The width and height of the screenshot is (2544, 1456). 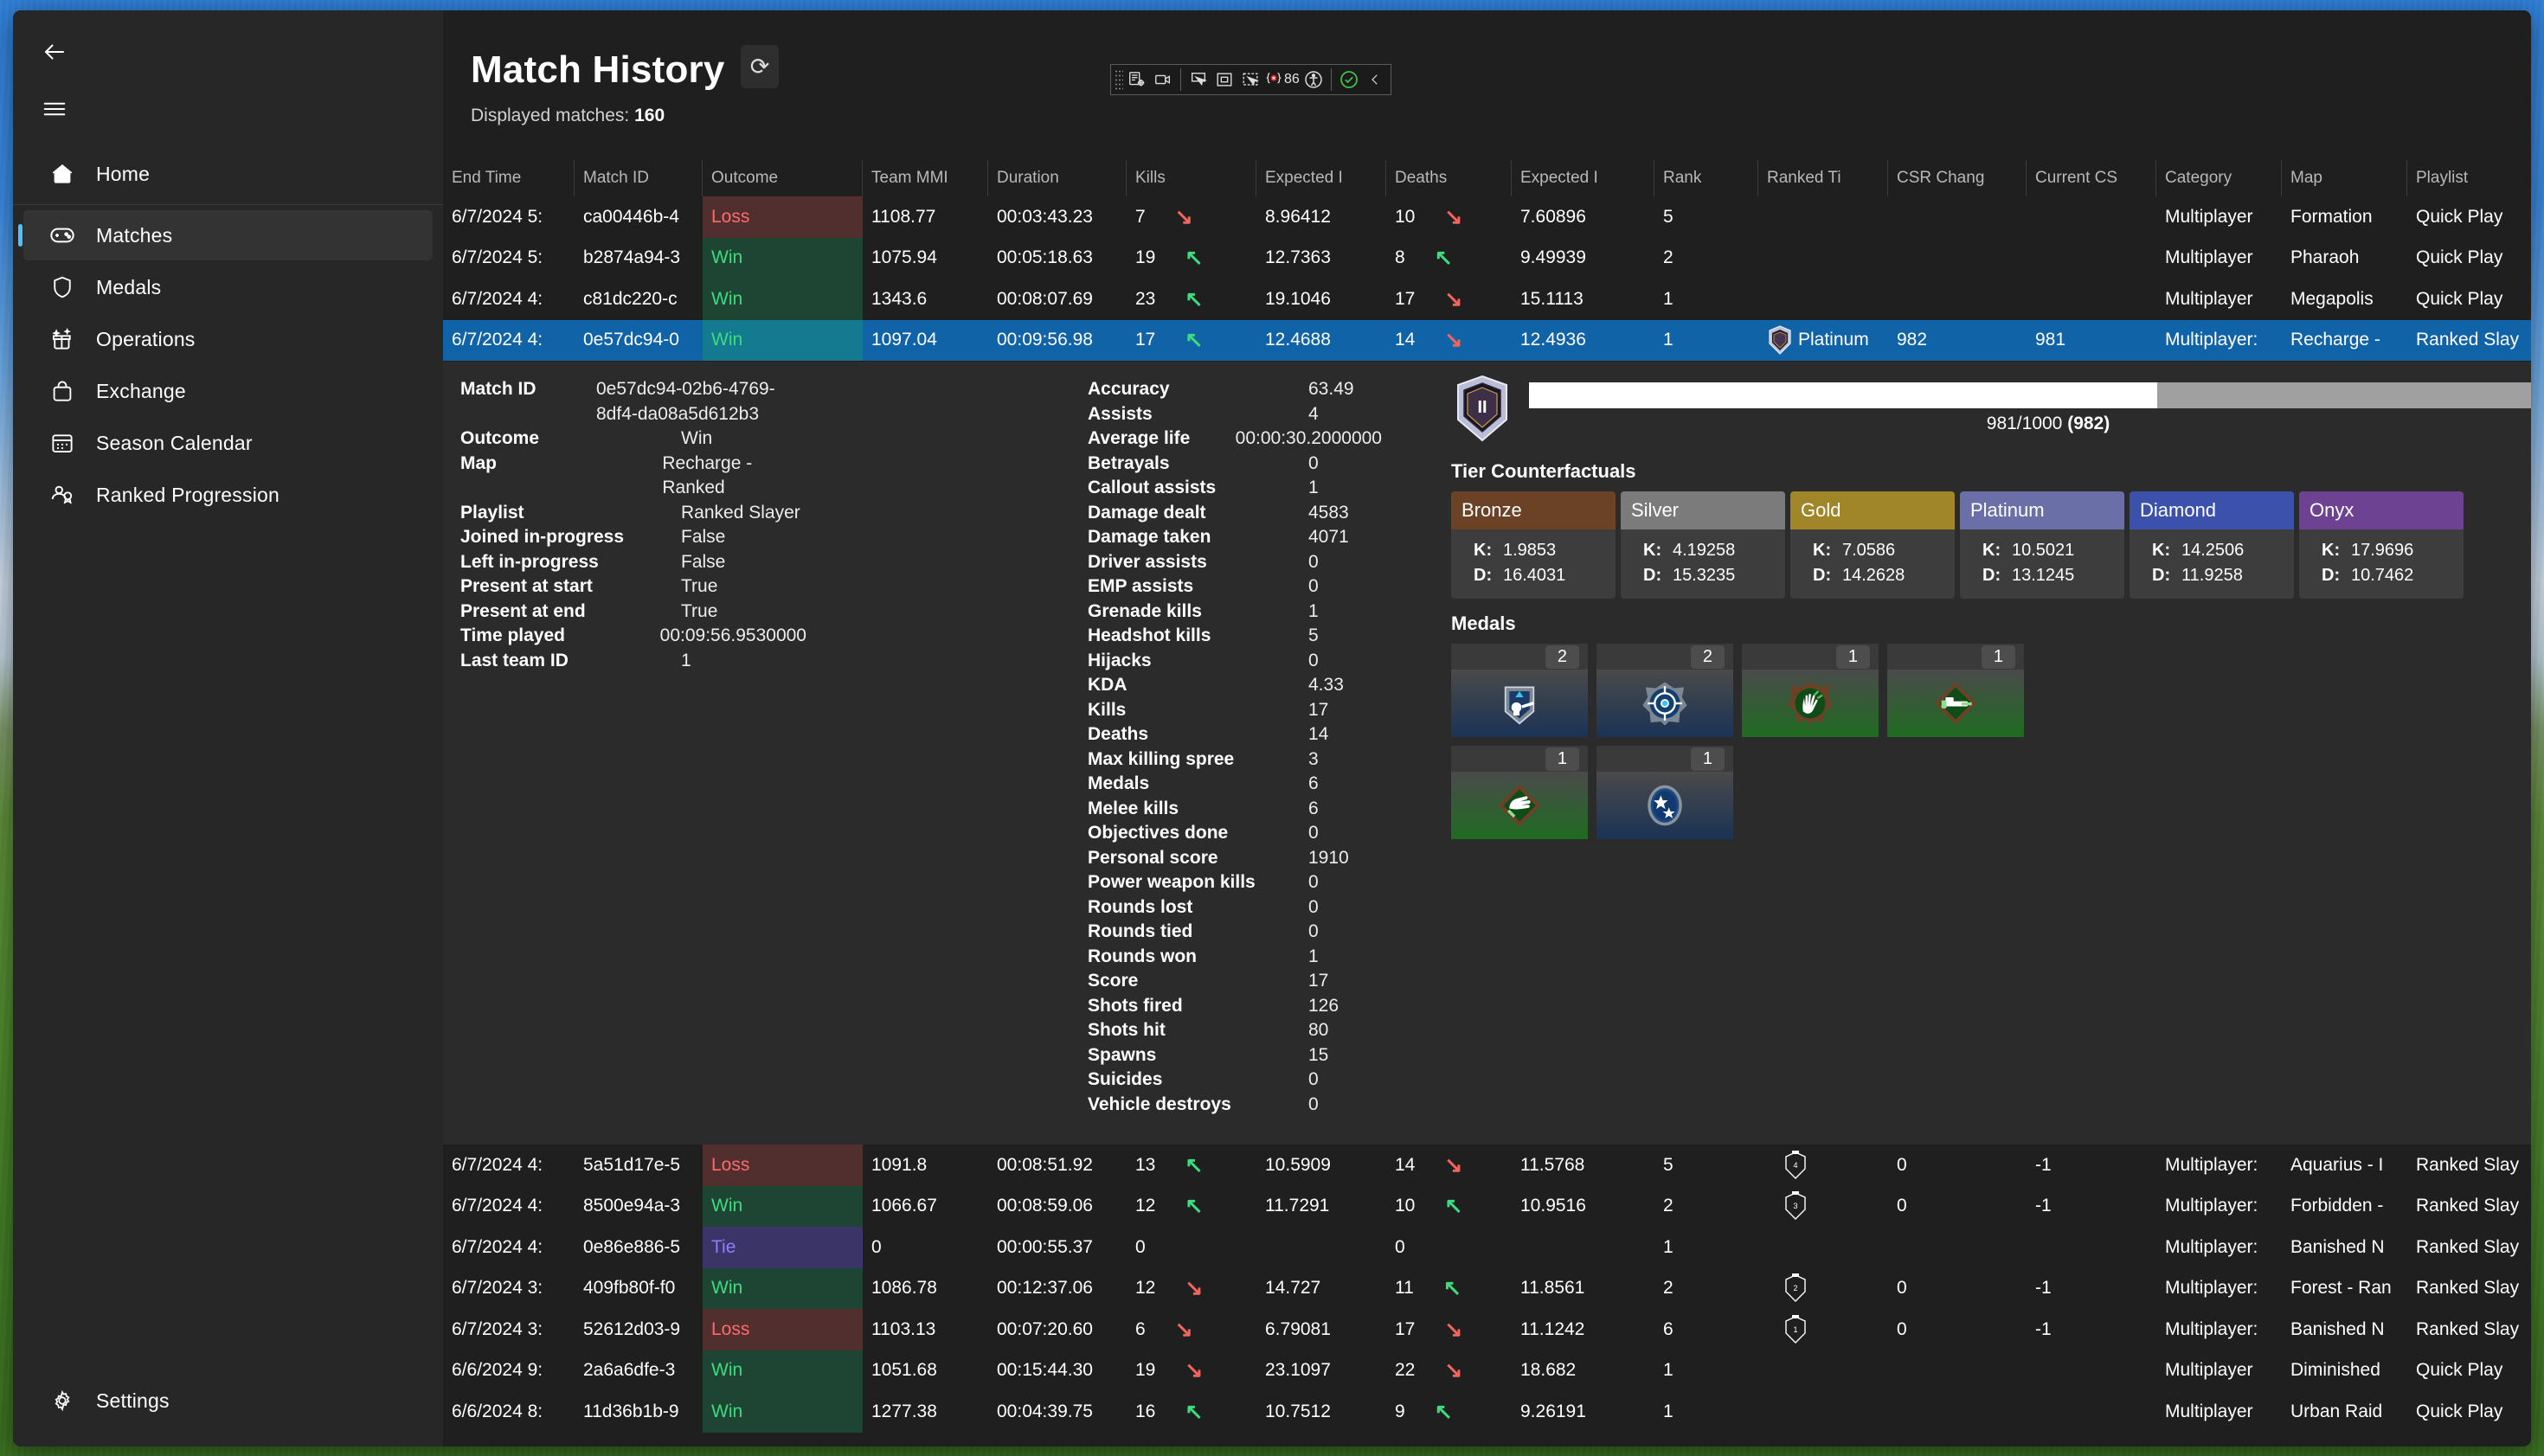 I want to click on detail-row: Callout assists 1, so click(x=1235, y=488).